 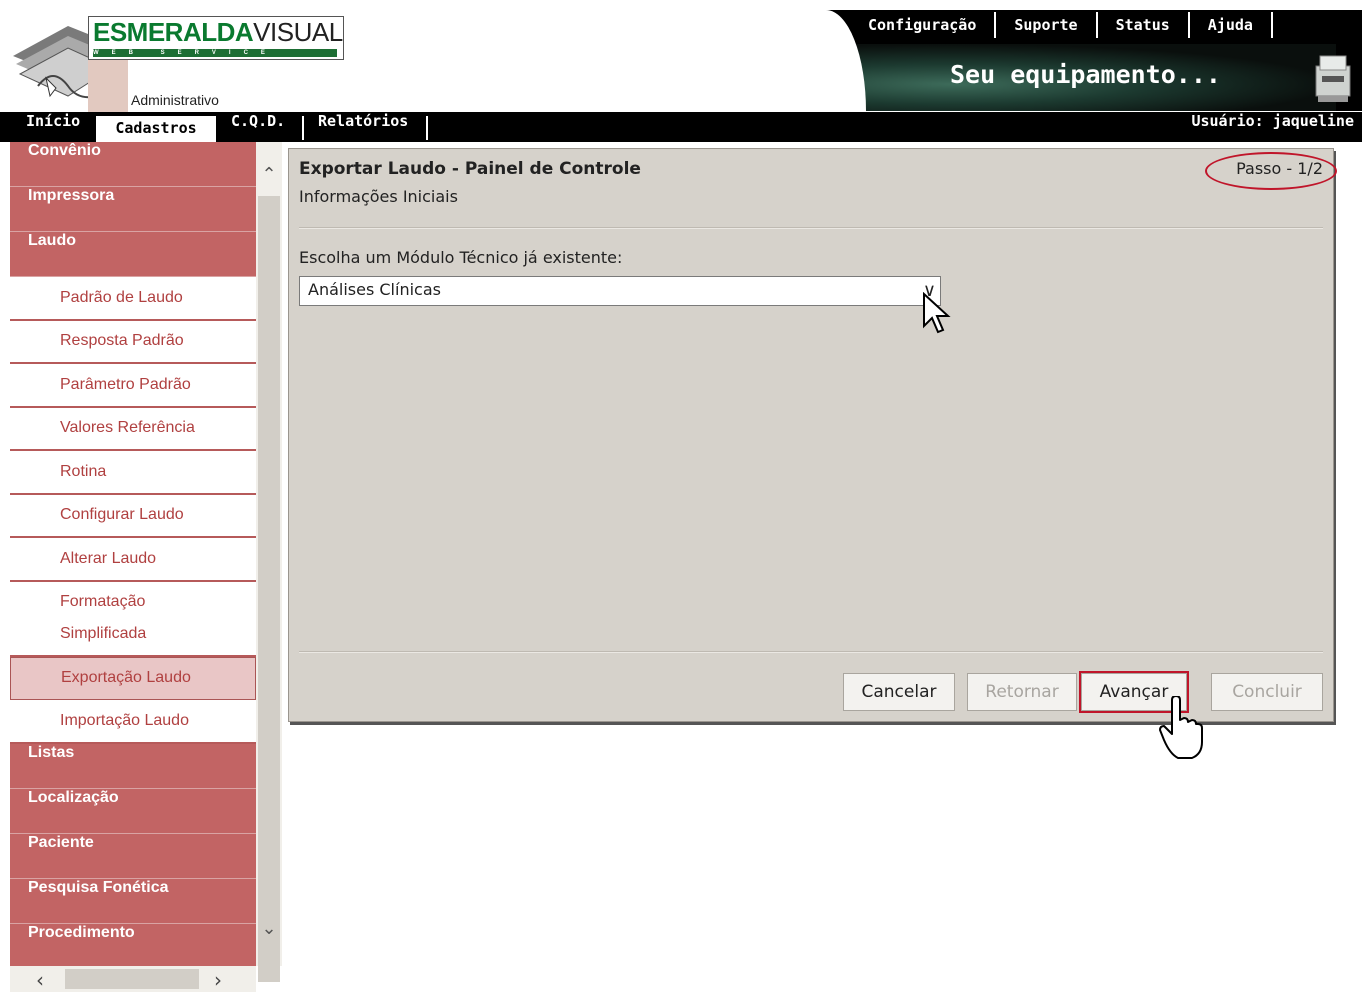 What do you see at coordinates (156, 129) in the screenshot?
I see `nav-cadastros: Cadastros` at bounding box center [156, 129].